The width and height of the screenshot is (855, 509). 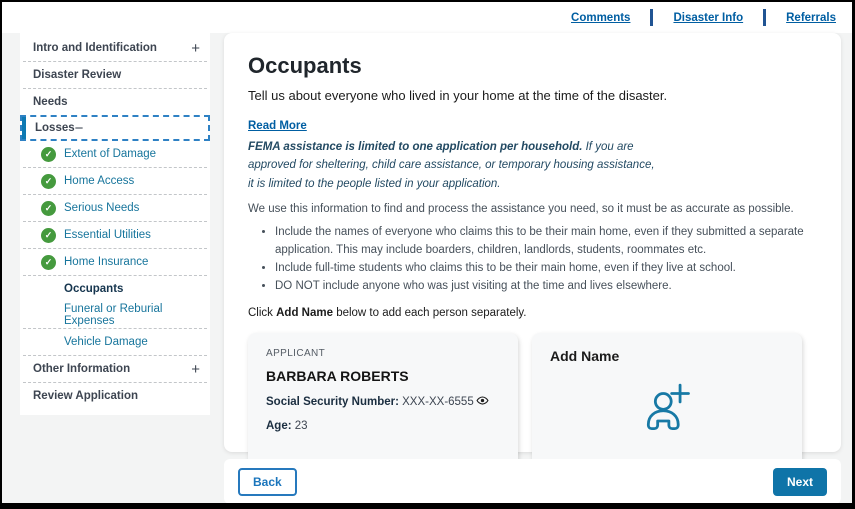 I want to click on sidebar-item-label: Losses, so click(x=55, y=128).